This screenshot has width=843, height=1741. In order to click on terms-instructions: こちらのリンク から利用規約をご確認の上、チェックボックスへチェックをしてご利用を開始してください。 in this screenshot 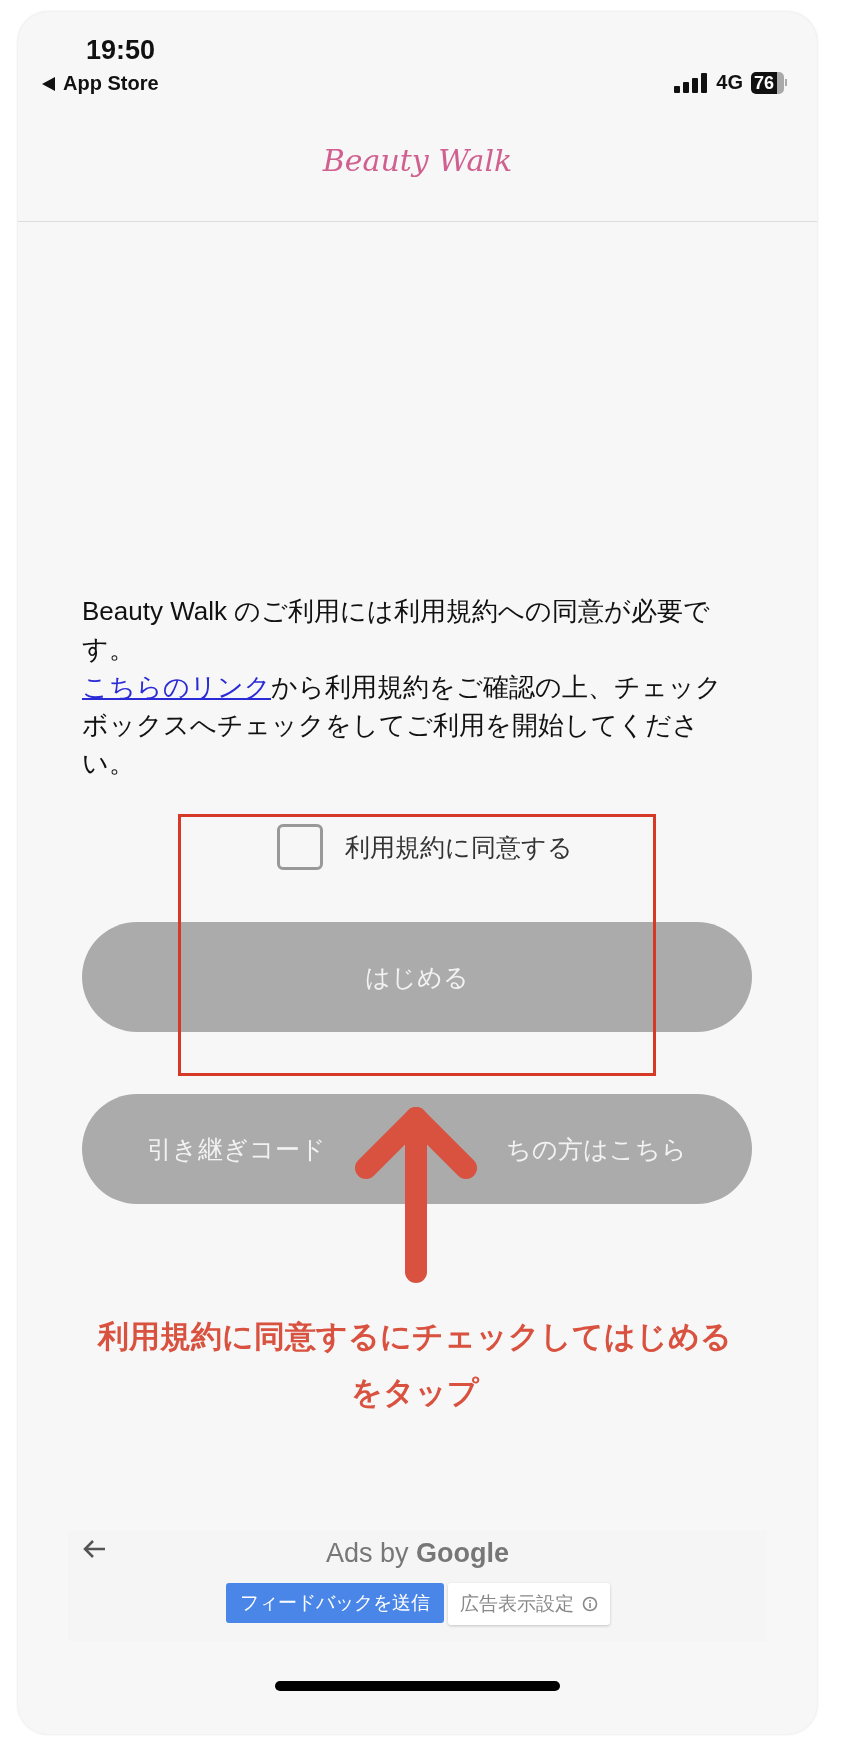, I will do `click(402, 725)`.